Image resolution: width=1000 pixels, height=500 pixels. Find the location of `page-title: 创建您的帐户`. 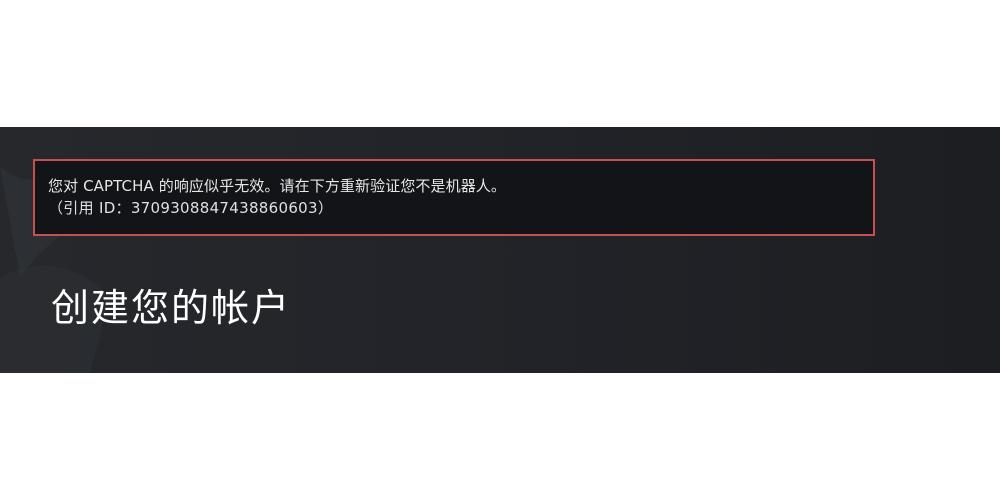

page-title: 创建您的帐户 is located at coordinates (171, 308).